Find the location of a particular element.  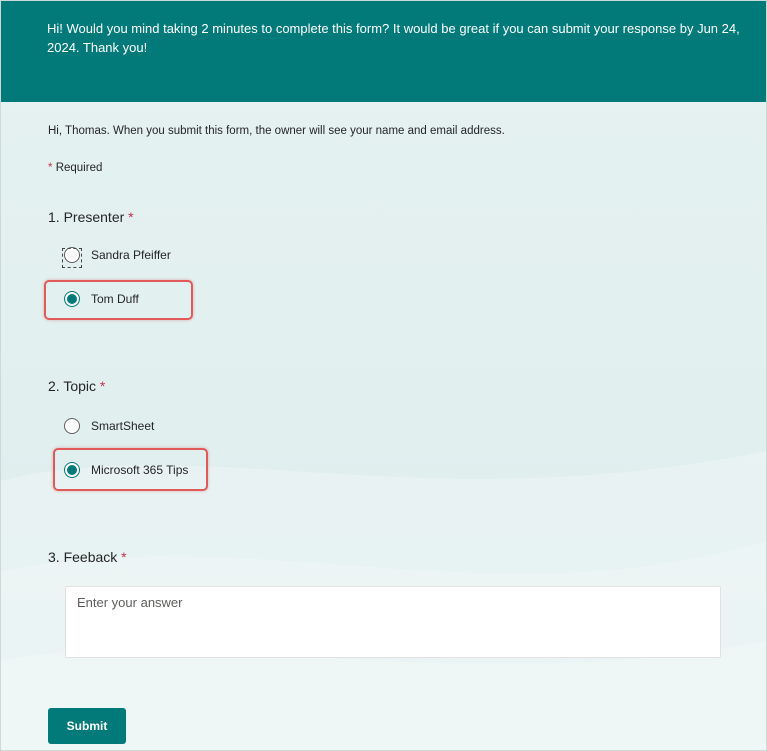

required-note: * Required is located at coordinates (75, 168).